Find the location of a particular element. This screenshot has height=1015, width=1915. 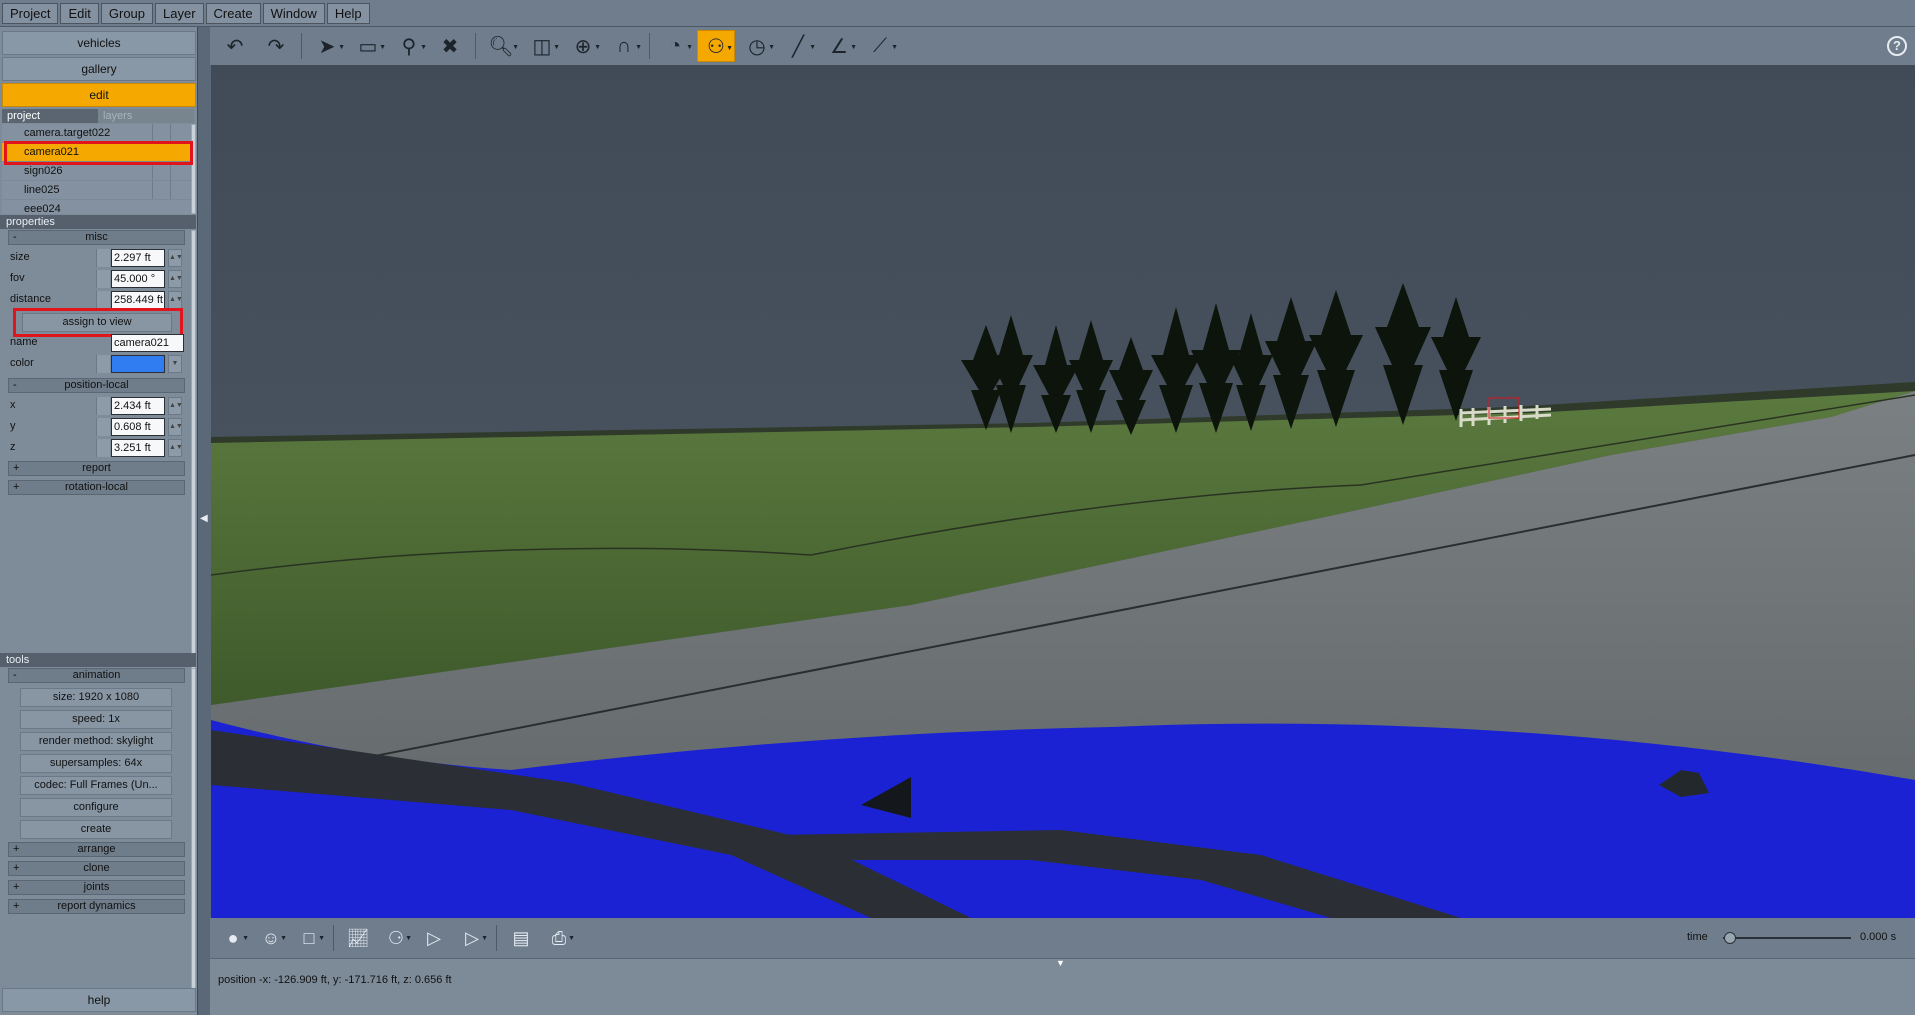

head-icon: ☺ ▼ is located at coordinates (271, 938).